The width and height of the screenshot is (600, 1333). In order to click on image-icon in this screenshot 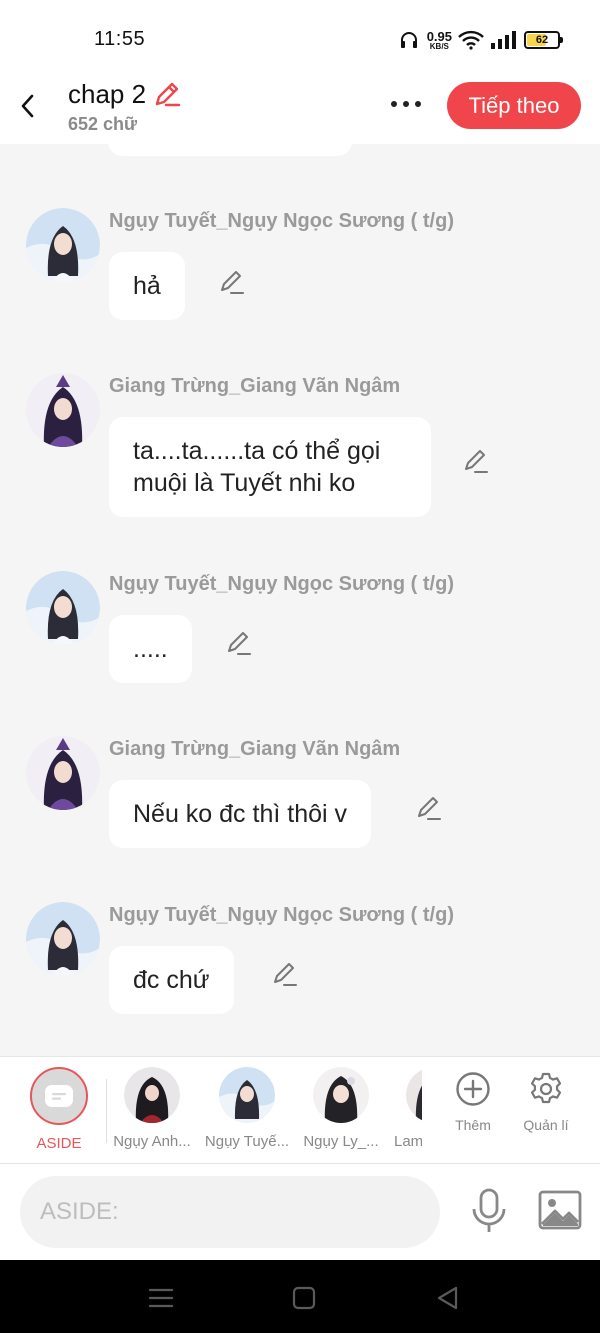, I will do `click(560, 1210)`.